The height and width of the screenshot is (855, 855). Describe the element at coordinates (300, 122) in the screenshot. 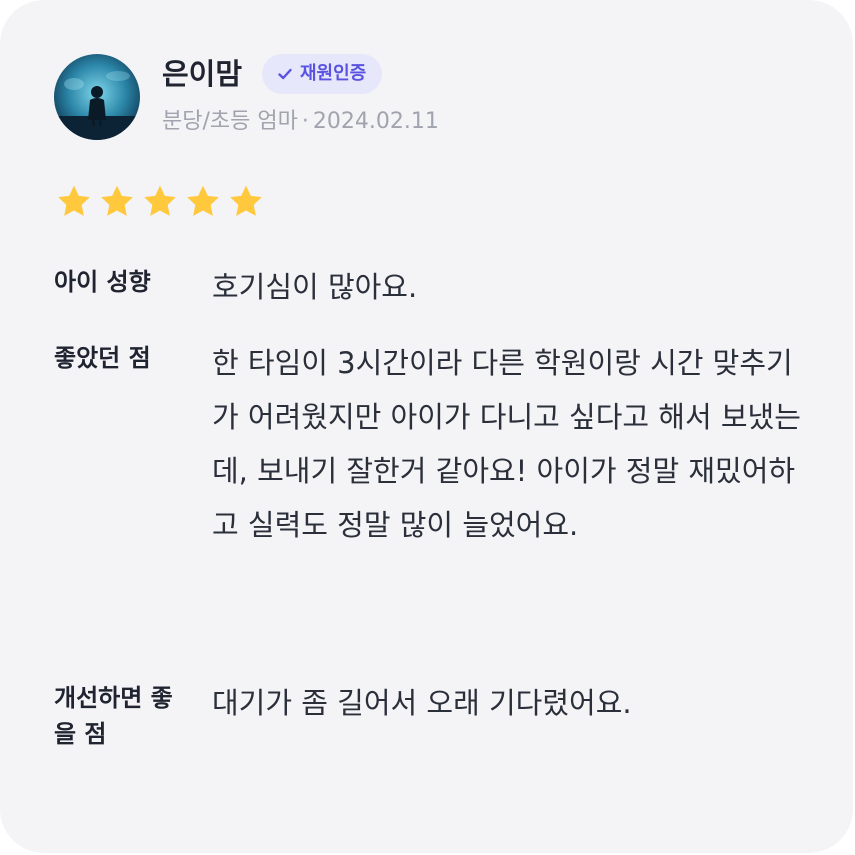

I see `author-meta: 분당/초등 엄마 · 2024.02.11` at that location.